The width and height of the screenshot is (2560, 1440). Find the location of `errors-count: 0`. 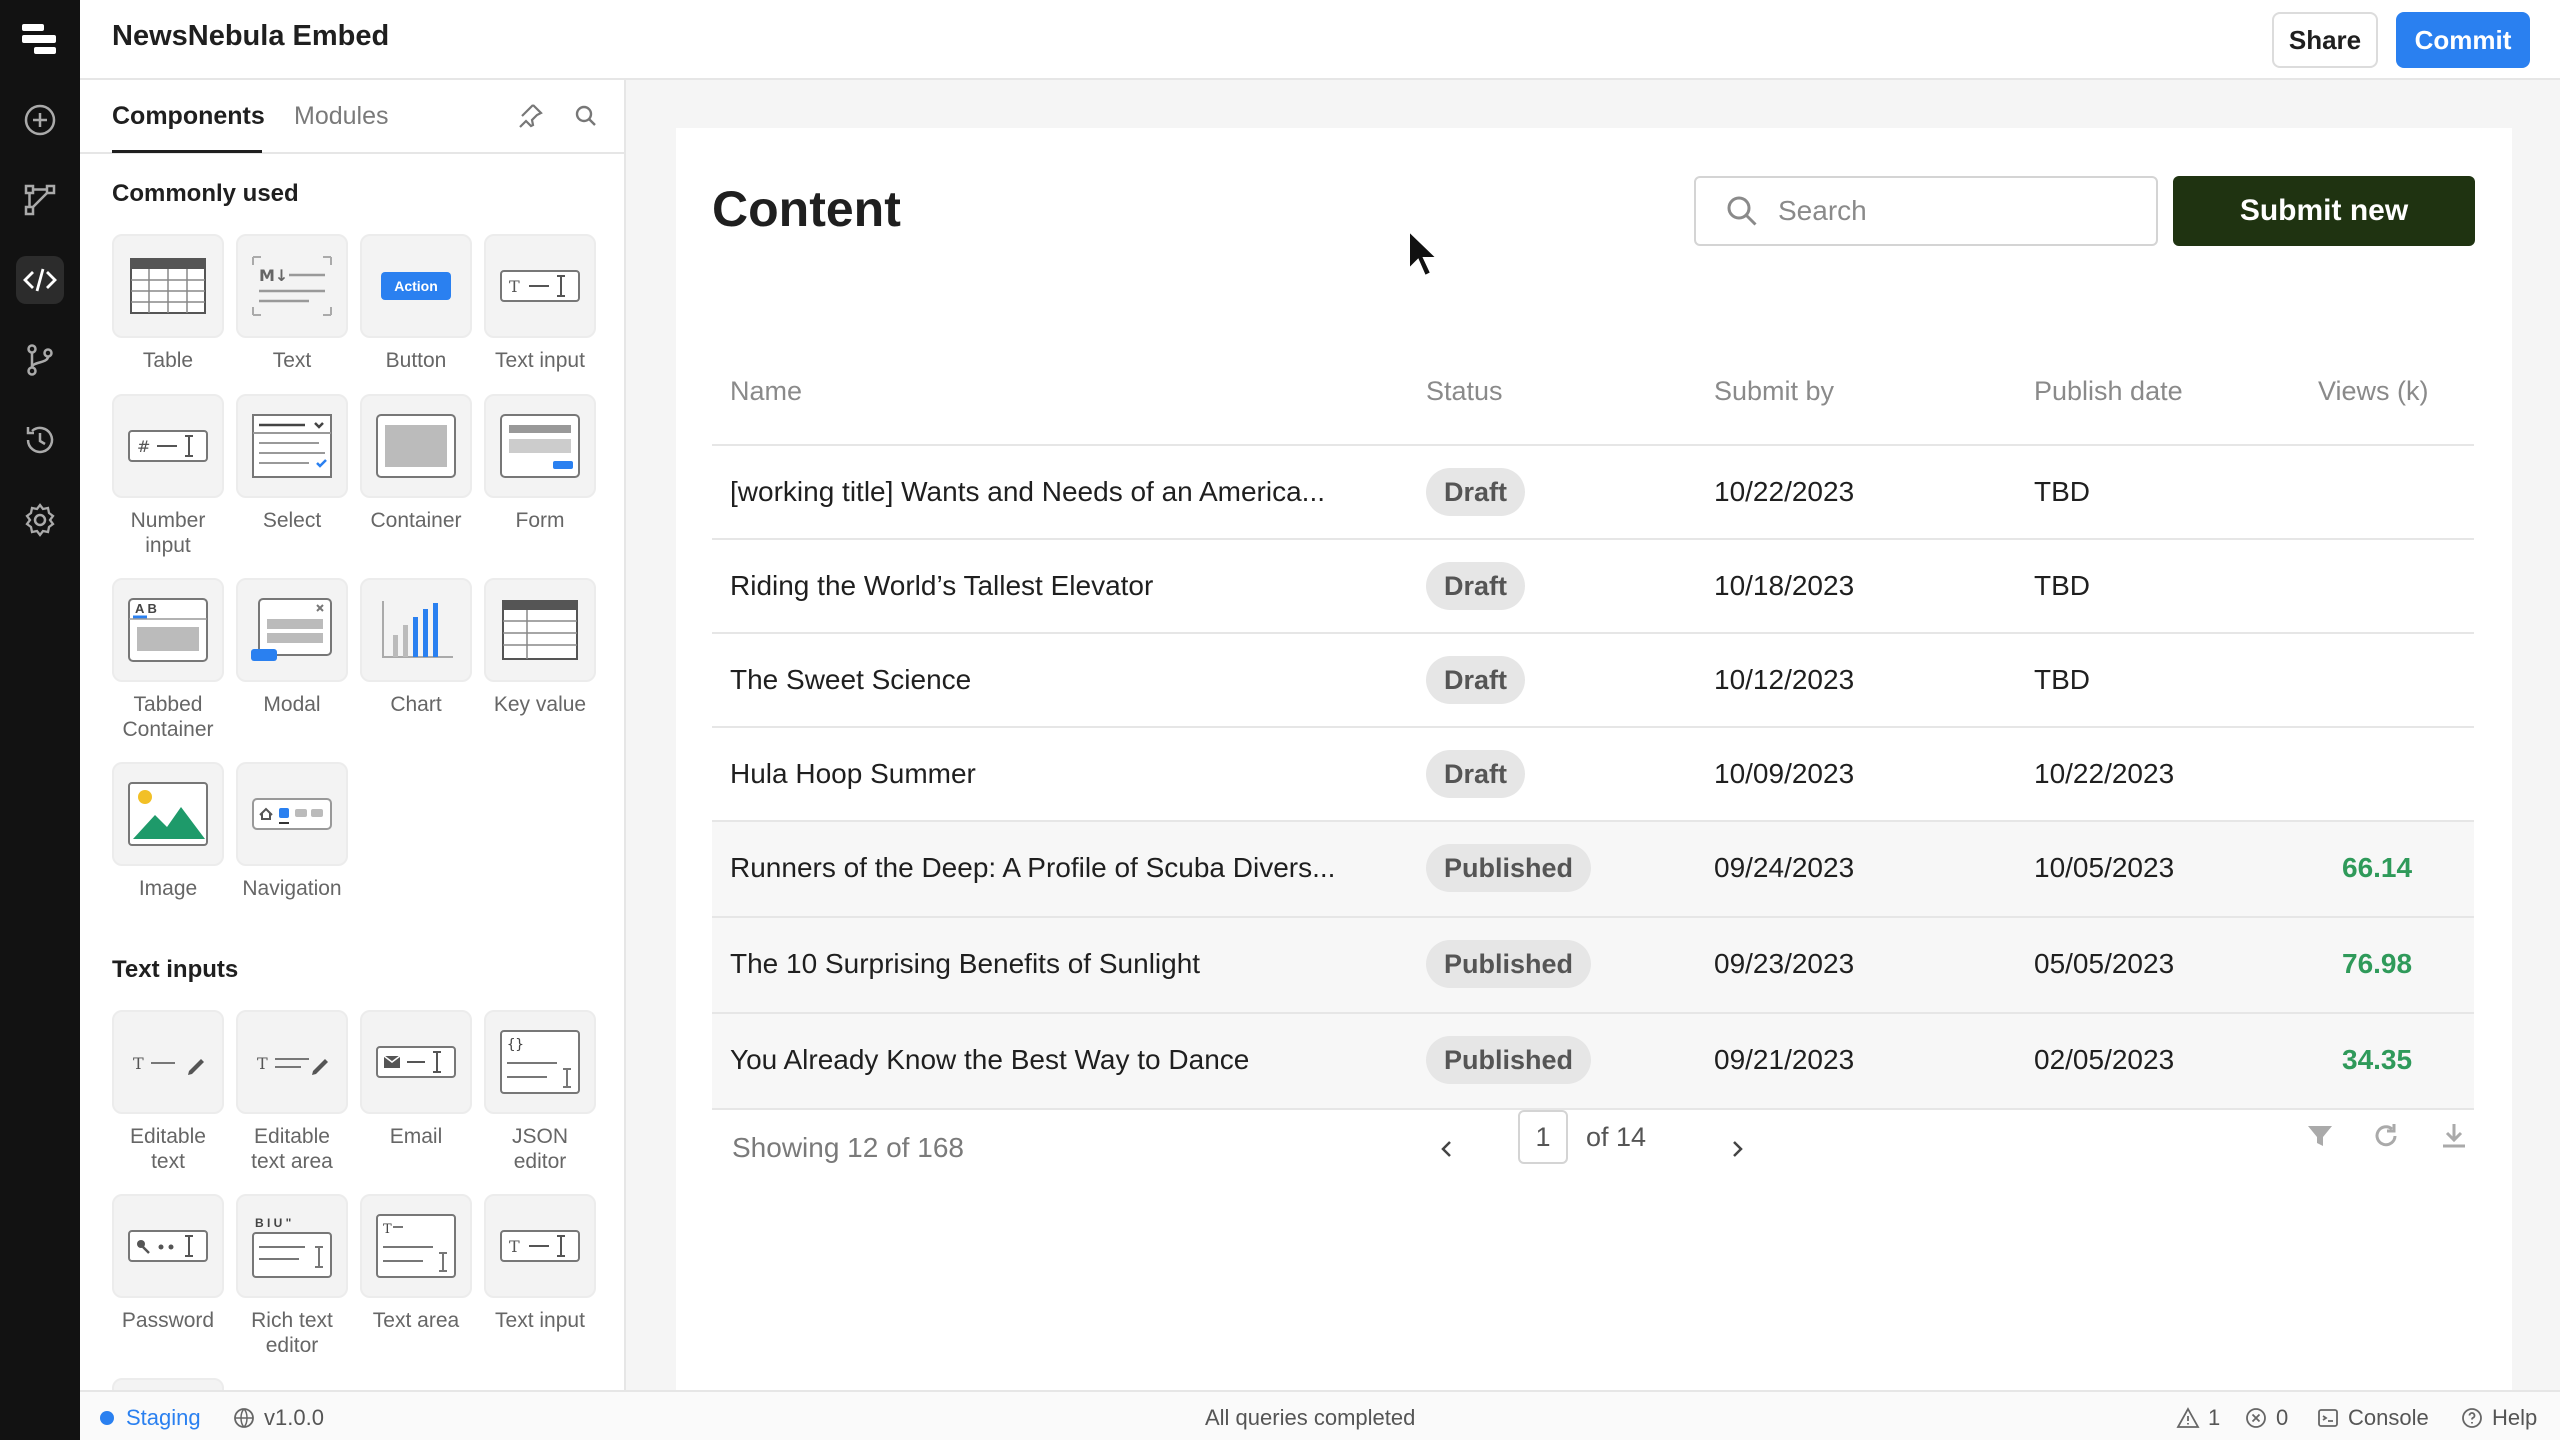

errors-count: 0 is located at coordinates (2266, 1418).